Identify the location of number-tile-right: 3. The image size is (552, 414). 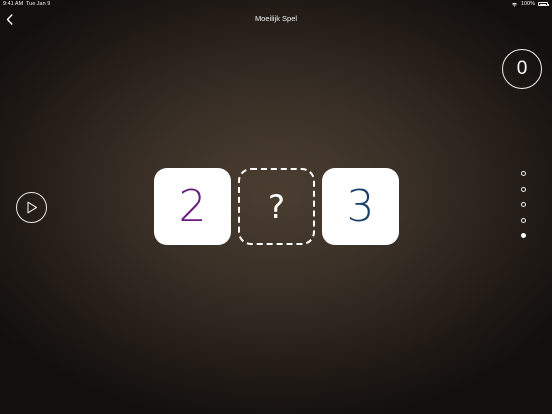
(360, 206).